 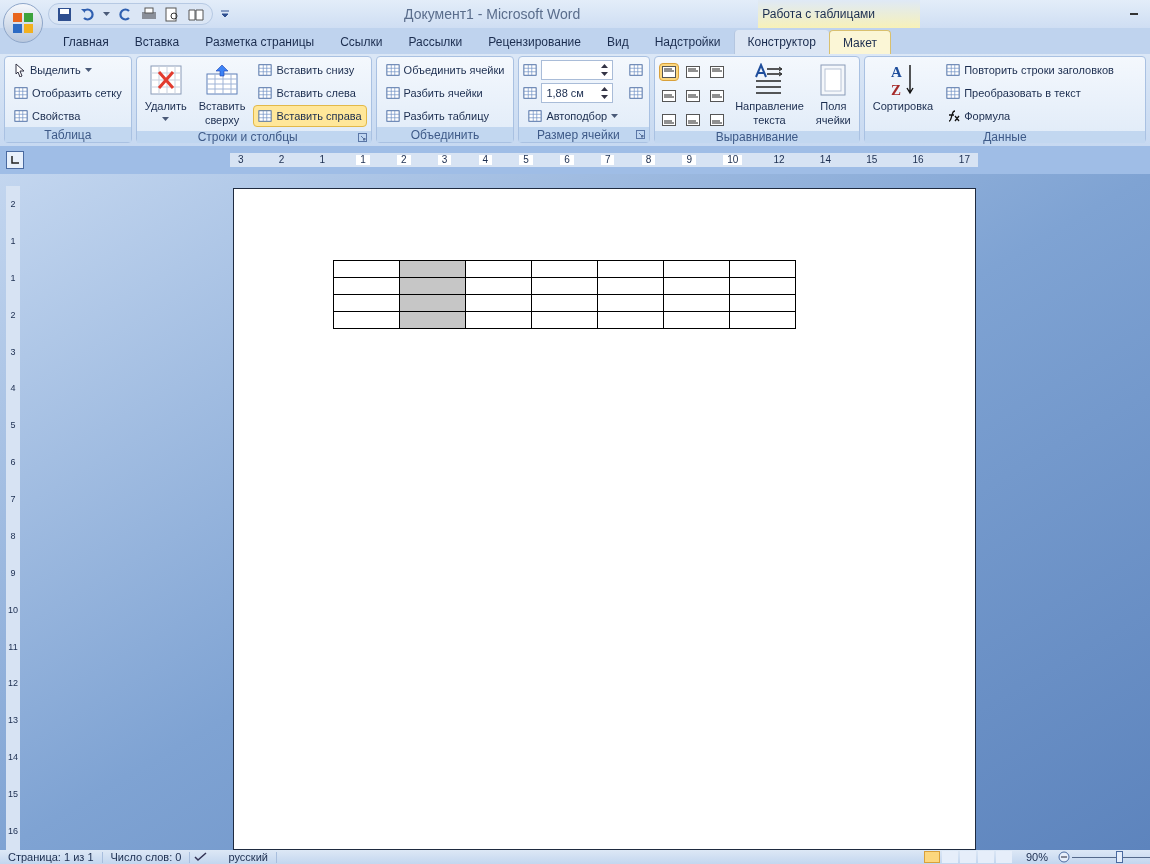 What do you see at coordinates (617, 42) in the screenshot?
I see `ribbon-tab: Вид` at bounding box center [617, 42].